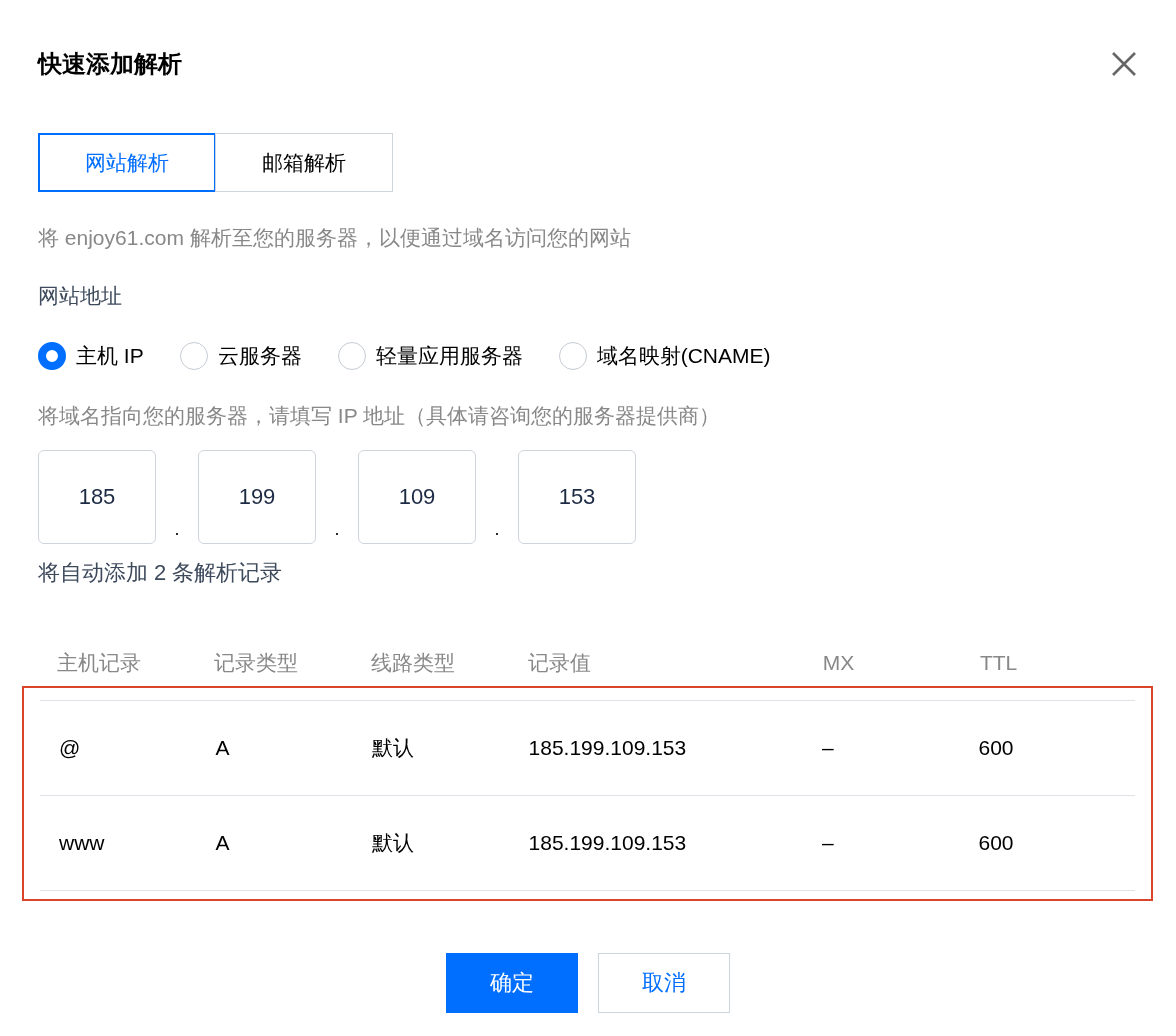  I want to click on ip-input-field: 199, so click(257, 497).